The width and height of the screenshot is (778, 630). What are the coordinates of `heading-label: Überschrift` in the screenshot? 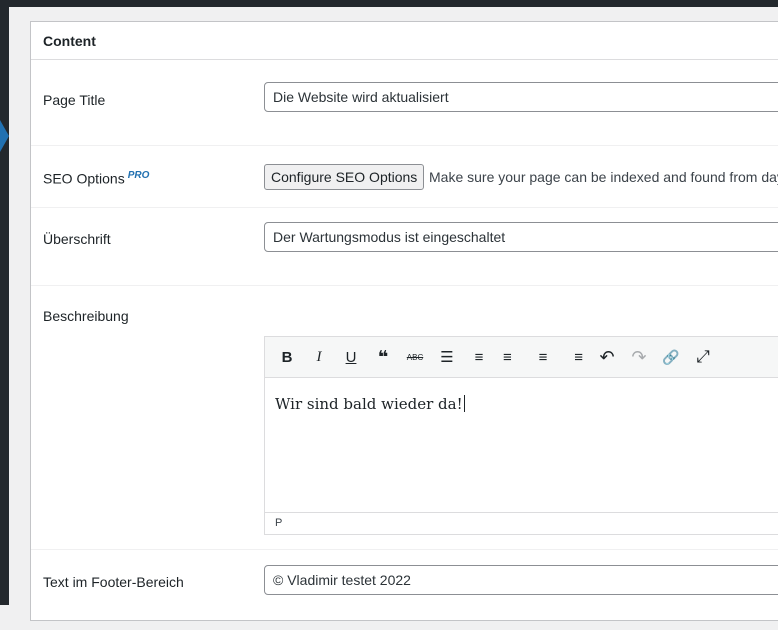 It's located at (77, 239).